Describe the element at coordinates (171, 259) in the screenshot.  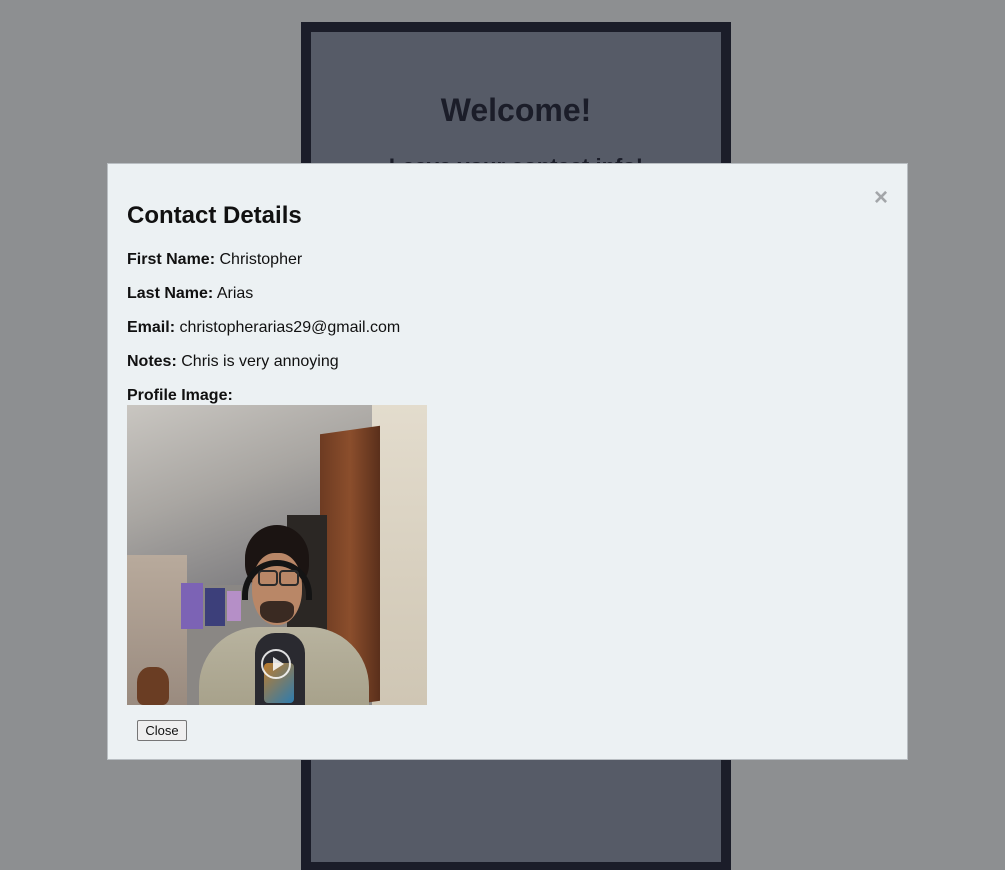
I see `first-name-label: First Name:` at that location.